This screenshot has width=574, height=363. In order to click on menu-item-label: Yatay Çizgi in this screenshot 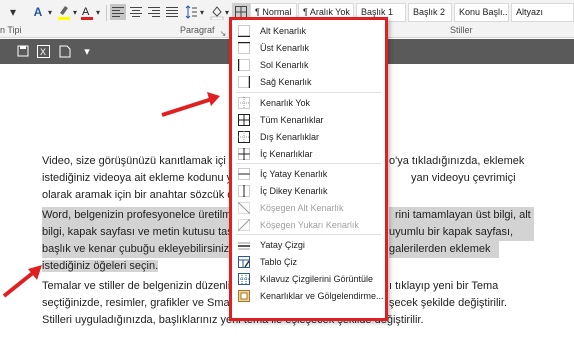, I will do `click(282, 244)`.